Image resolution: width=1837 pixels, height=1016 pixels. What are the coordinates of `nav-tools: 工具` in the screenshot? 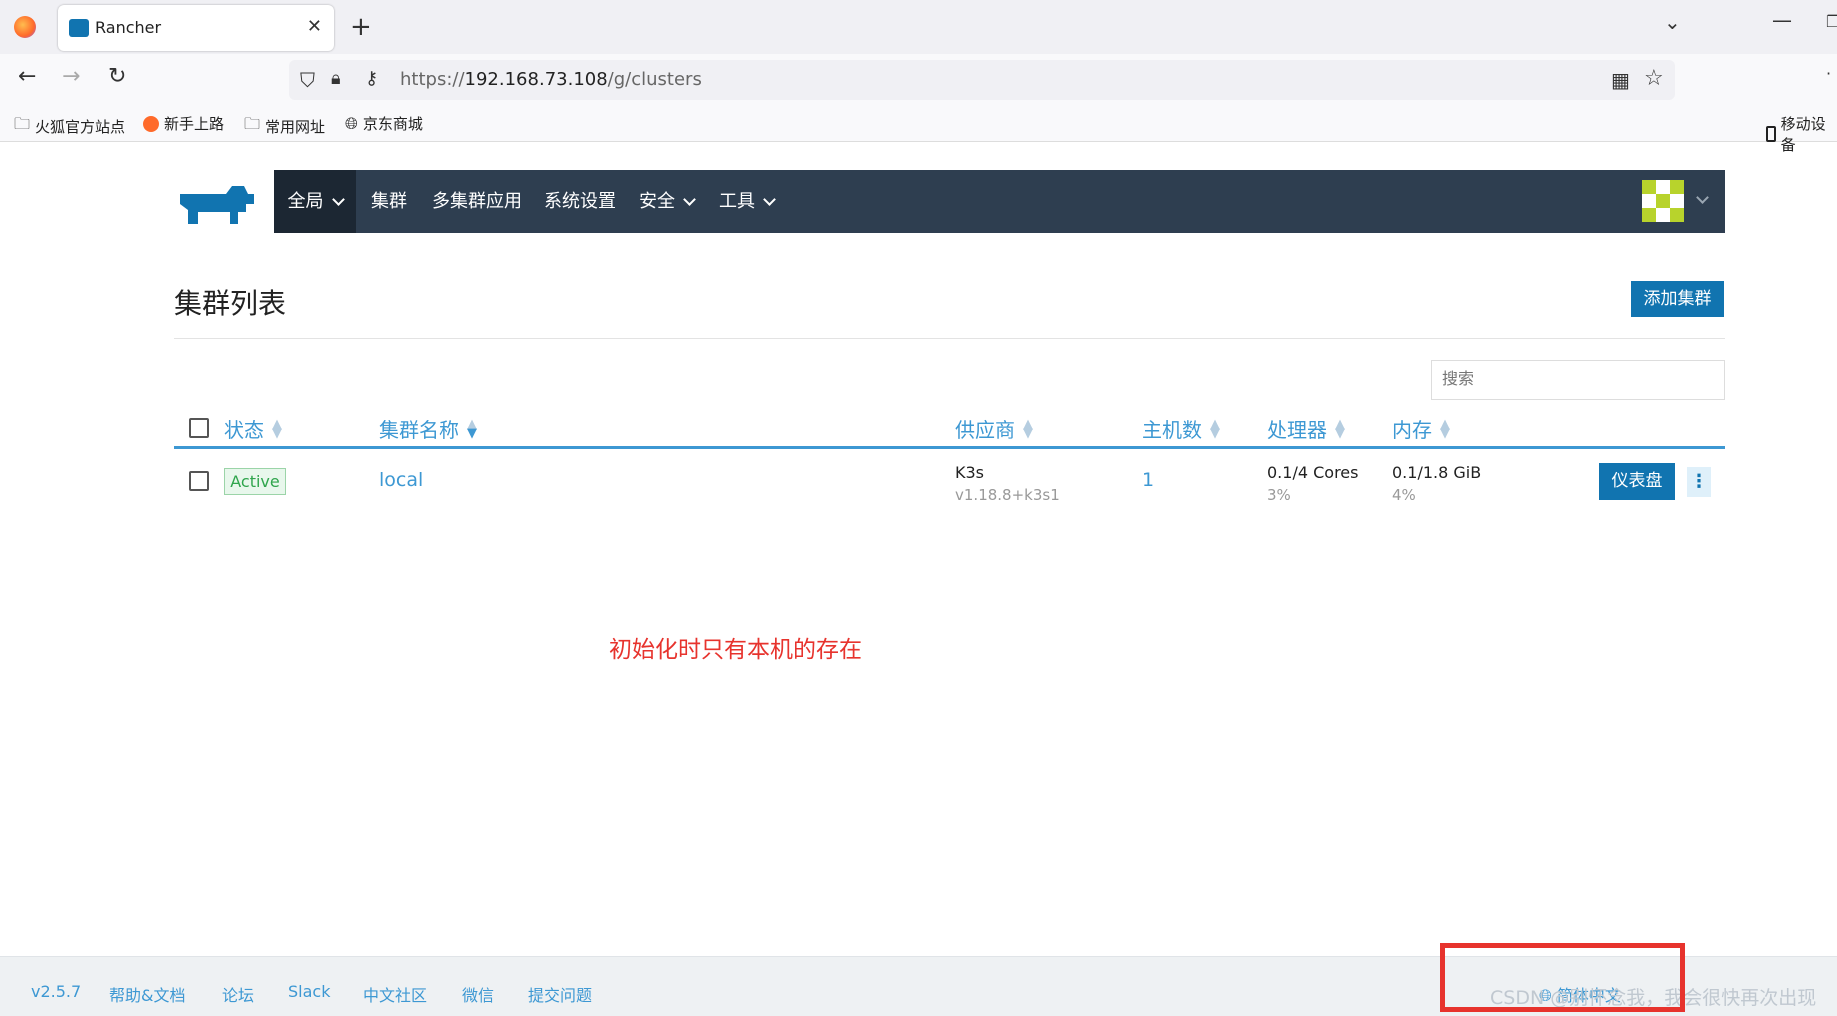 It's located at (747, 201).